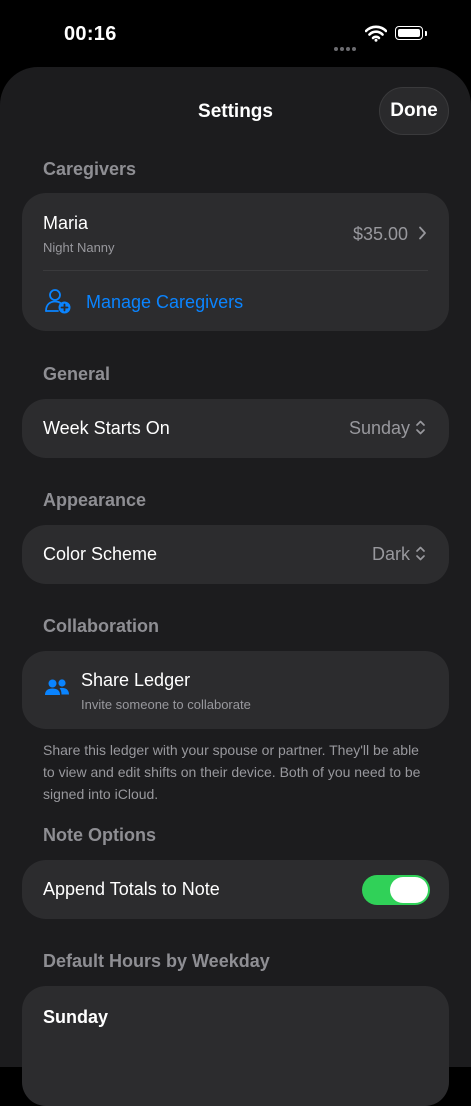 This screenshot has height=1106, width=471. I want to click on week-starts-label: Week Starts On, so click(106, 428).